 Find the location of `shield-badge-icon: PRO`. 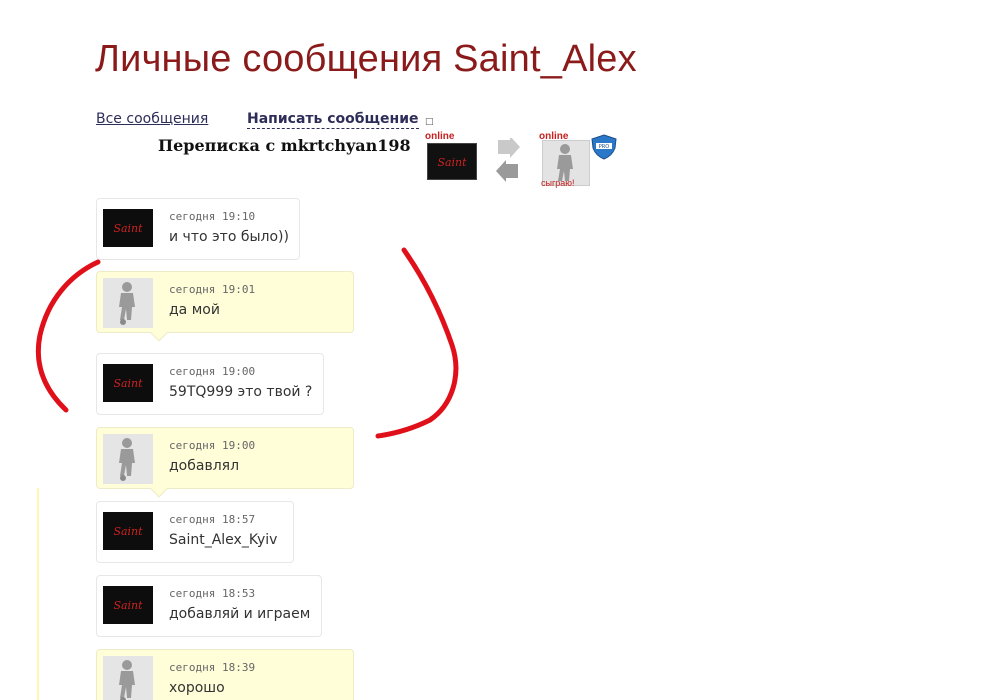

shield-badge-icon: PRO is located at coordinates (604, 147).